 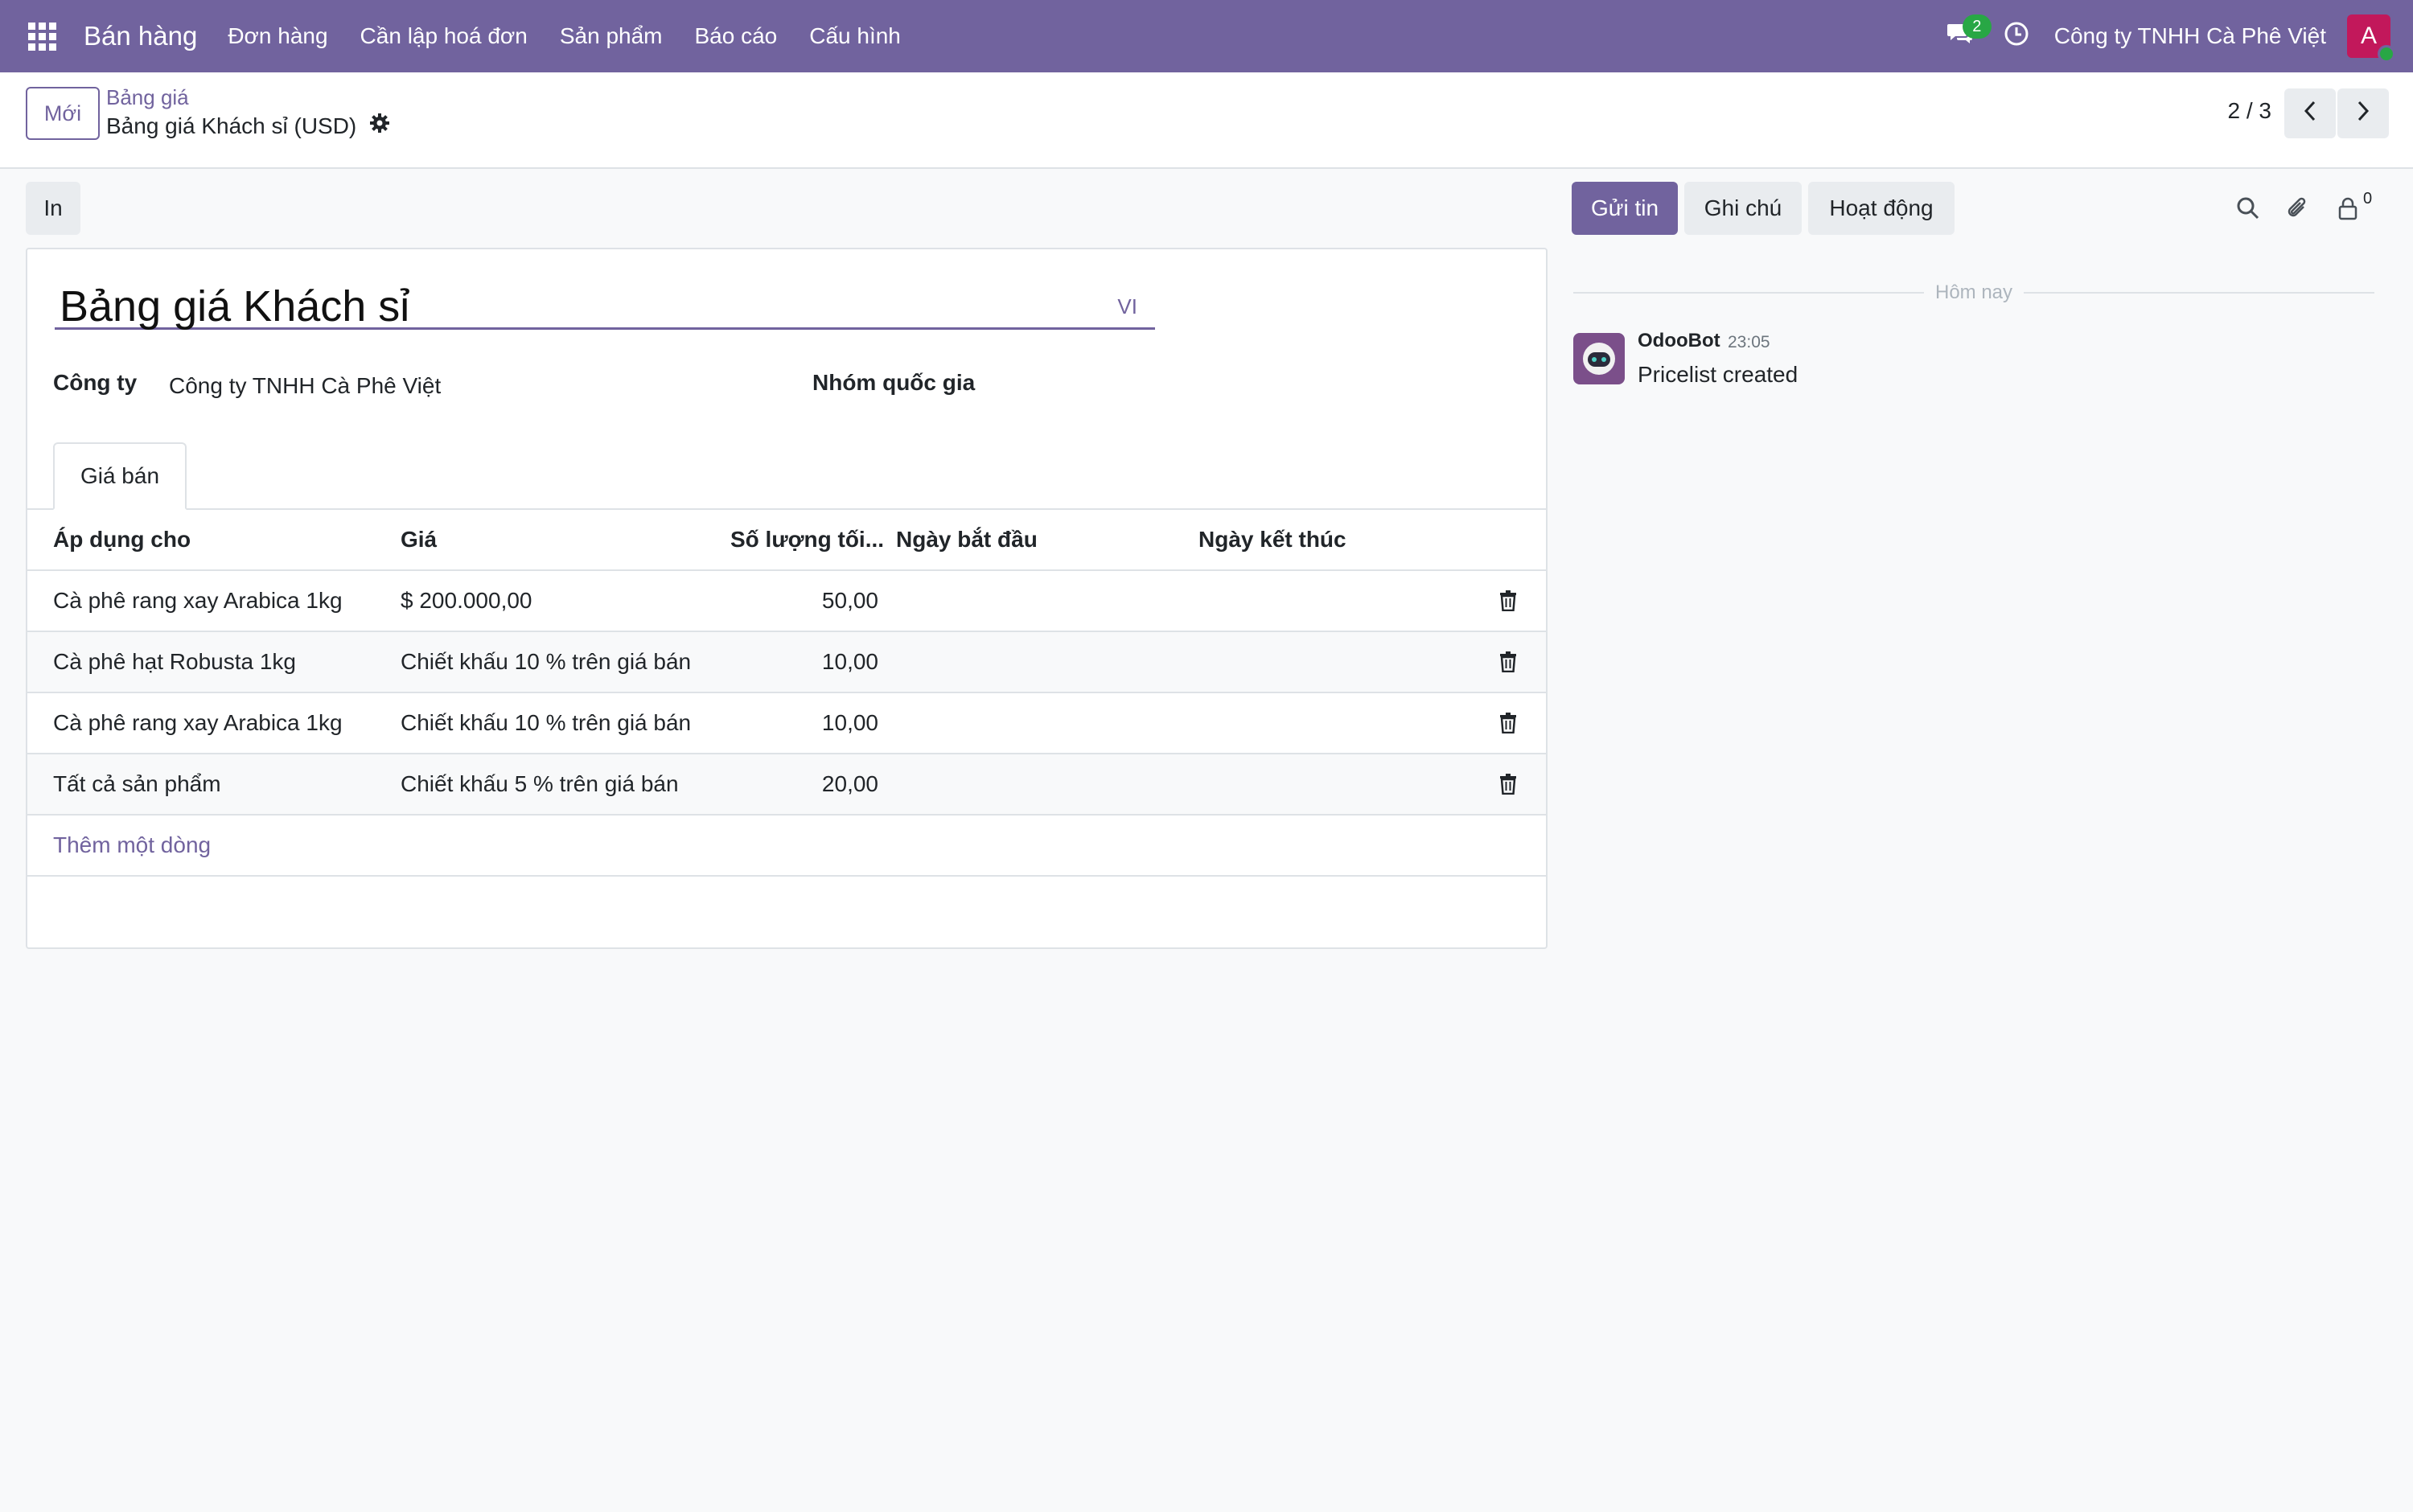 I want to click on chevron-right-icon, so click(x=2363, y=114).